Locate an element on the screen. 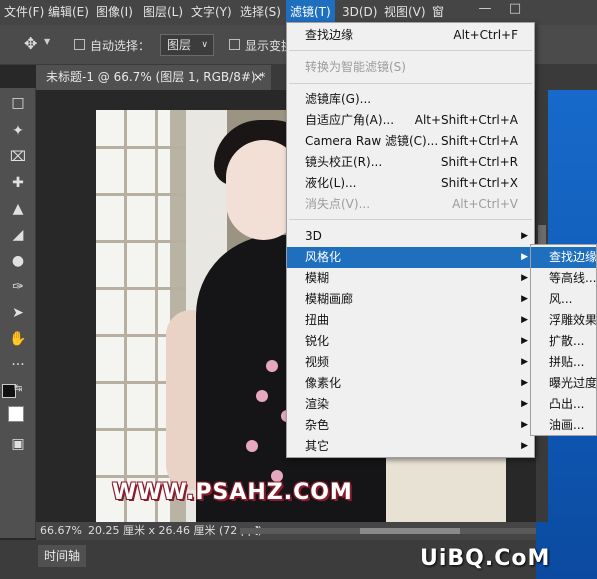 This screenshot has height=579, width=597. minimize-icon: — is located at coordinates (485, 10).